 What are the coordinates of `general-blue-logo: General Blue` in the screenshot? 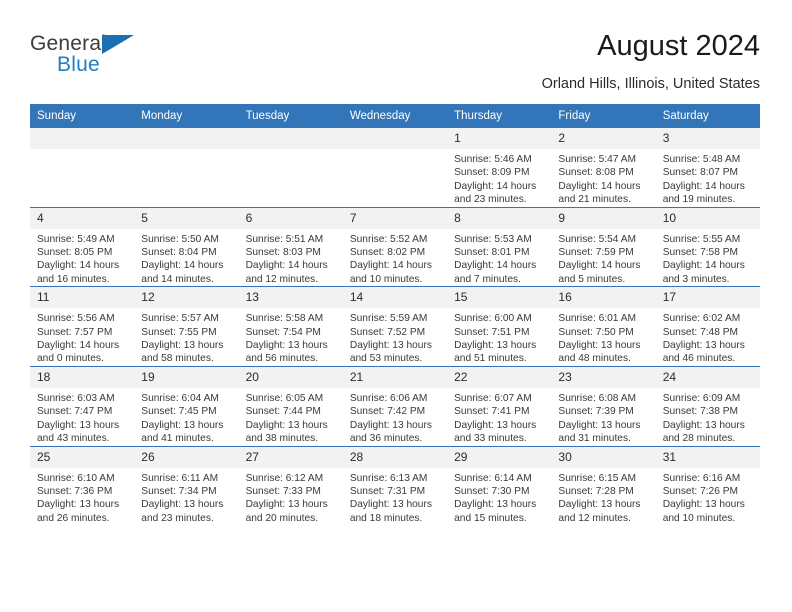 It's located at (90, 58).